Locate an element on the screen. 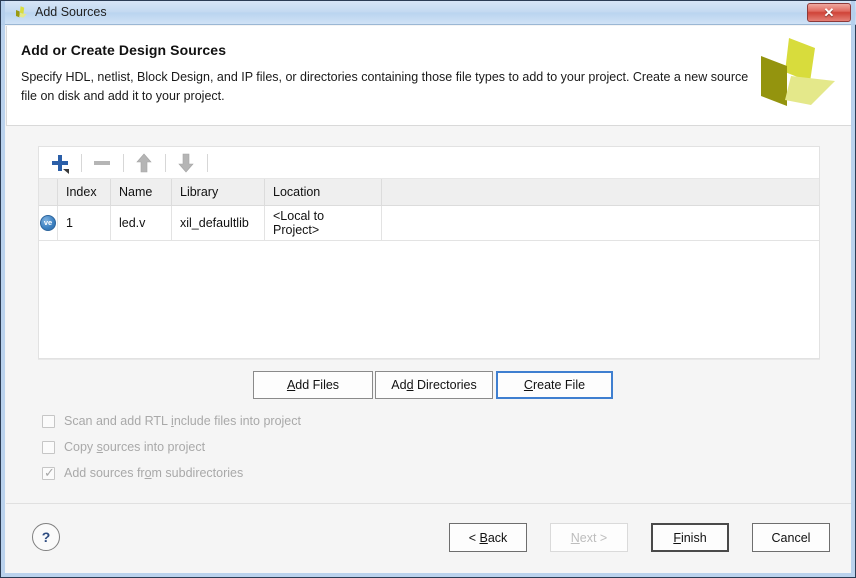  move-down-button is located at coordinates (186, 163).